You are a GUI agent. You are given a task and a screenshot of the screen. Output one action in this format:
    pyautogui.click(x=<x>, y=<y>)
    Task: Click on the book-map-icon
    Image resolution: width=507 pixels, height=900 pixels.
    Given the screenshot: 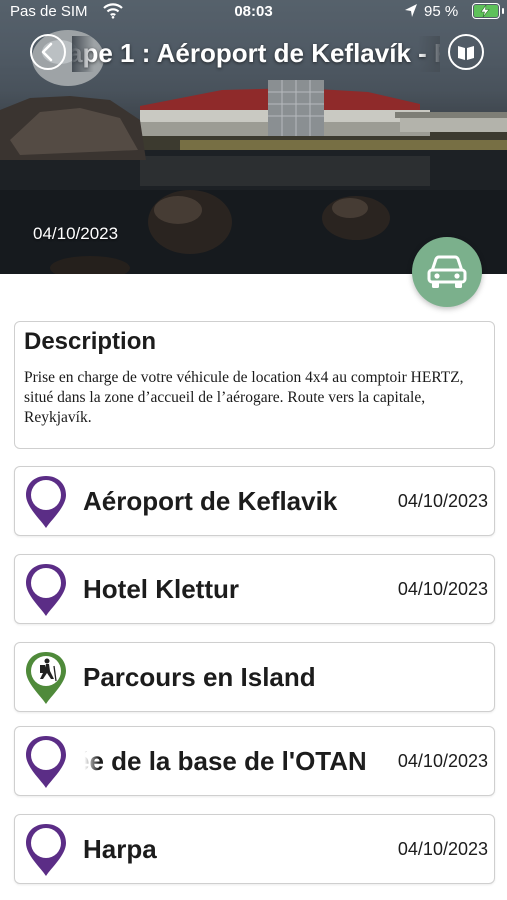 What is the action you would take?
    pyautogui.click(x=466, y=53)
    